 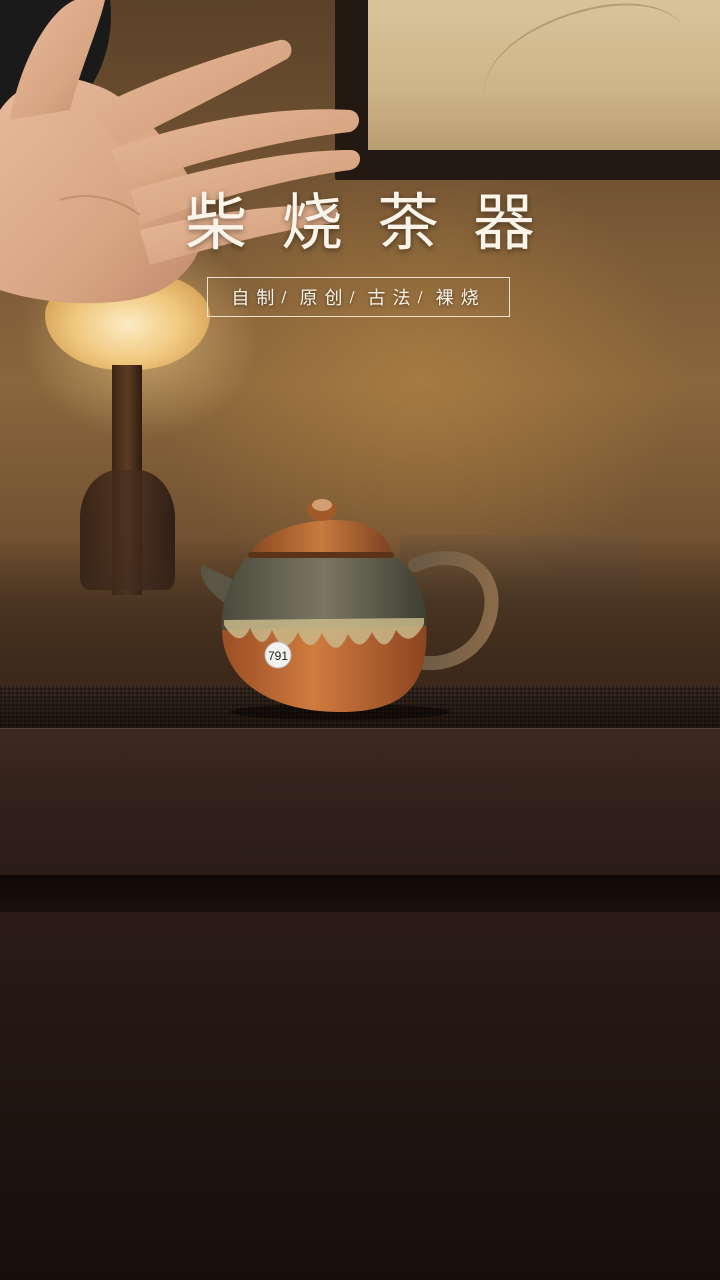 I want to click on table-lip, so click(x=360, y=895).